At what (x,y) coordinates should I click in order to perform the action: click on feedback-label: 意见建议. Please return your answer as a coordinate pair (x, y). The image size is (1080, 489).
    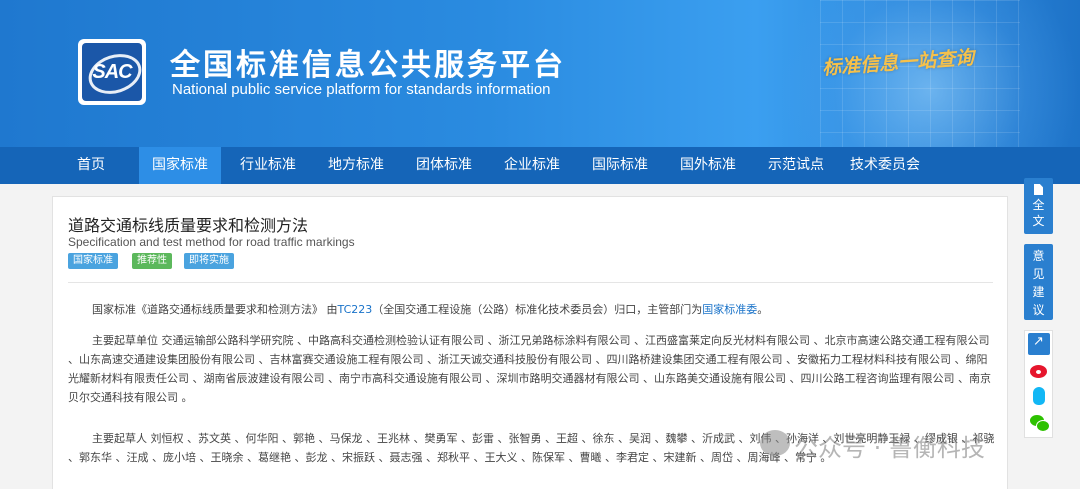
    Looking at the image, I should click on (1038, 283).